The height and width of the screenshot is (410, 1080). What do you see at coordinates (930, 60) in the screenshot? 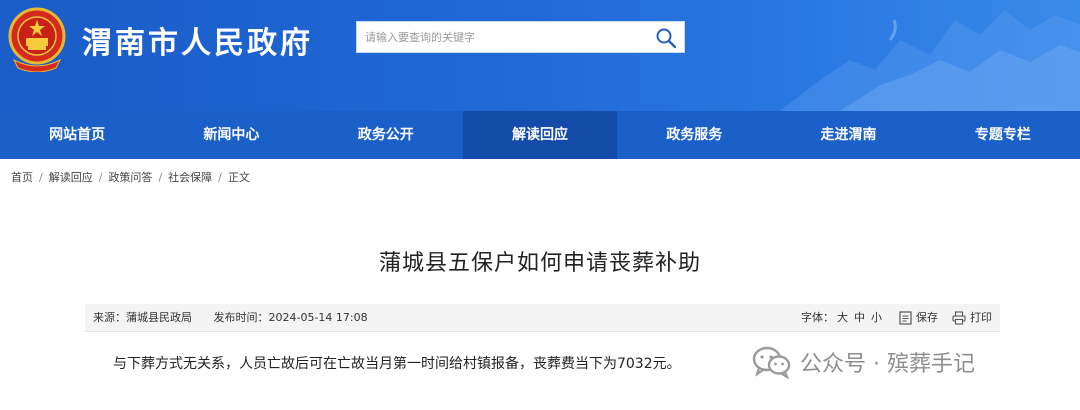
I see `mountain-decoration` at bounding box center [930, 60].